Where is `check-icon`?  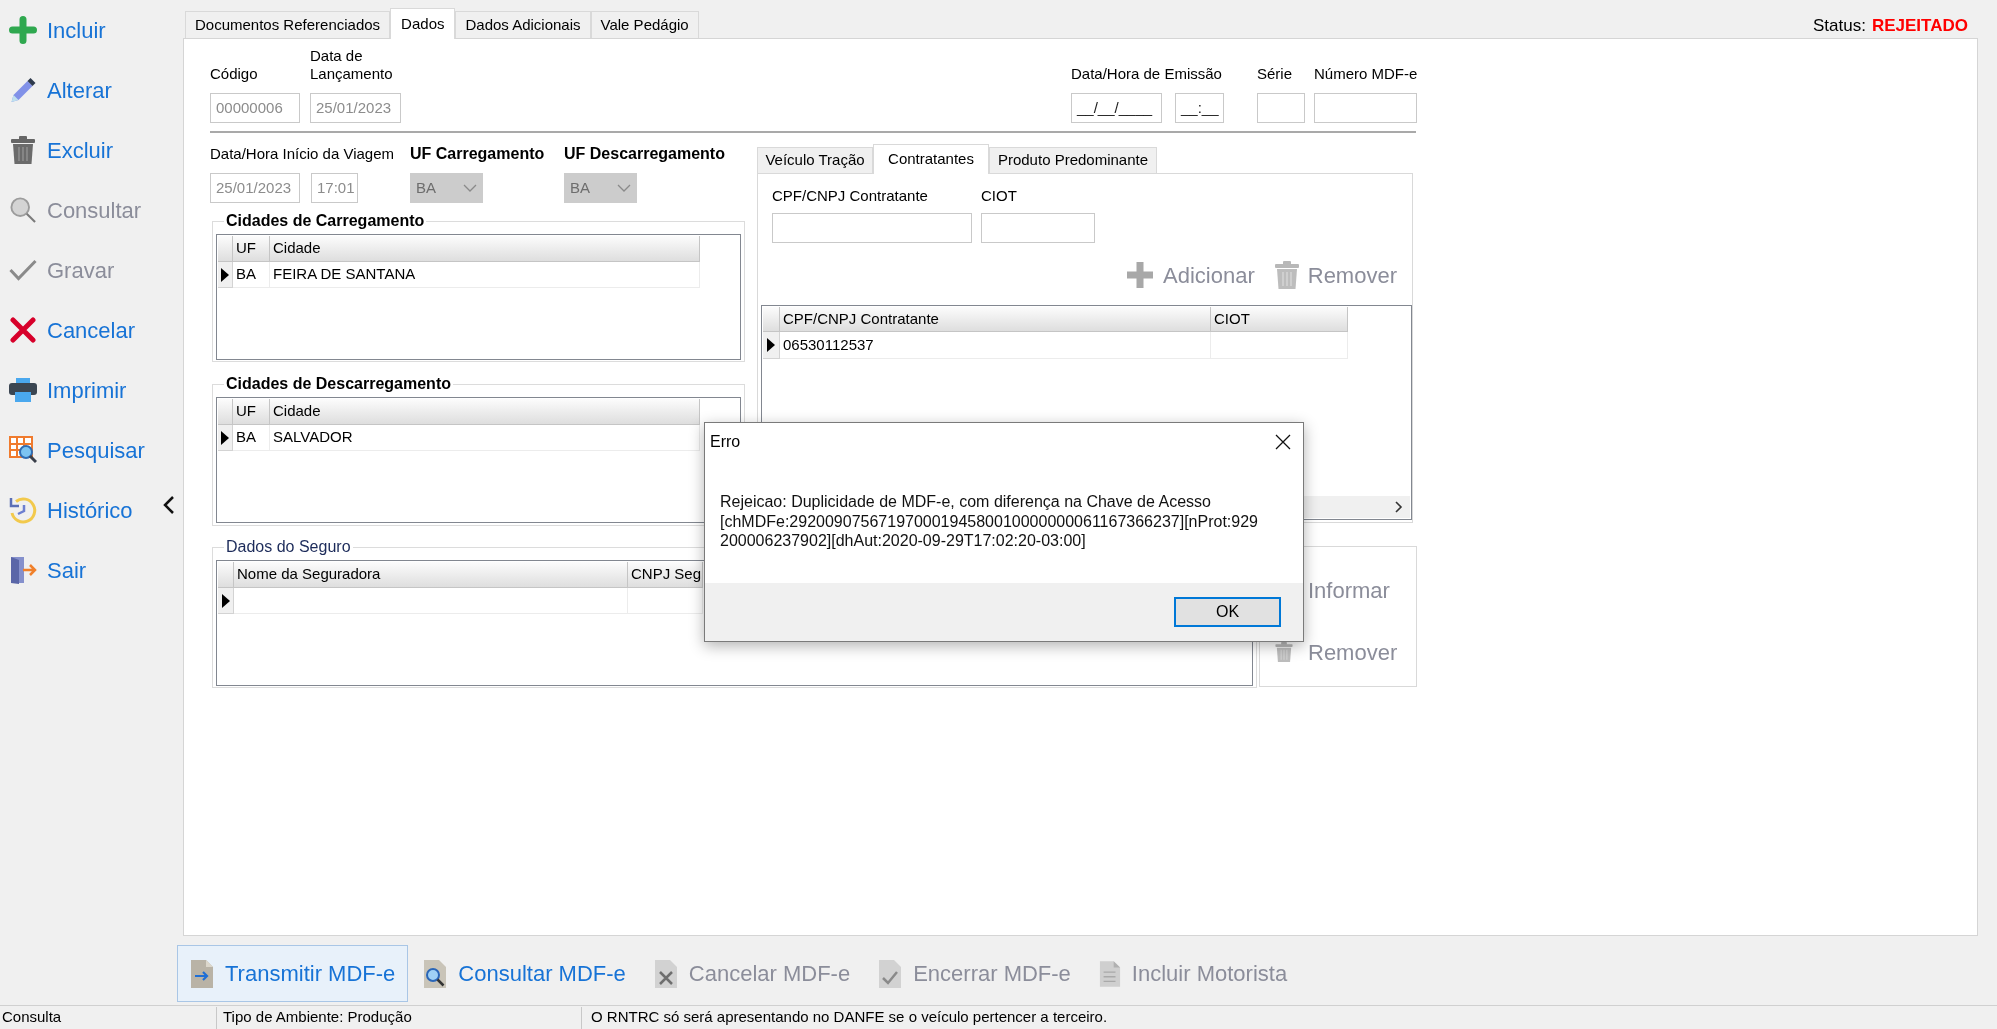 check-icon is located at coordinates (23, 270).